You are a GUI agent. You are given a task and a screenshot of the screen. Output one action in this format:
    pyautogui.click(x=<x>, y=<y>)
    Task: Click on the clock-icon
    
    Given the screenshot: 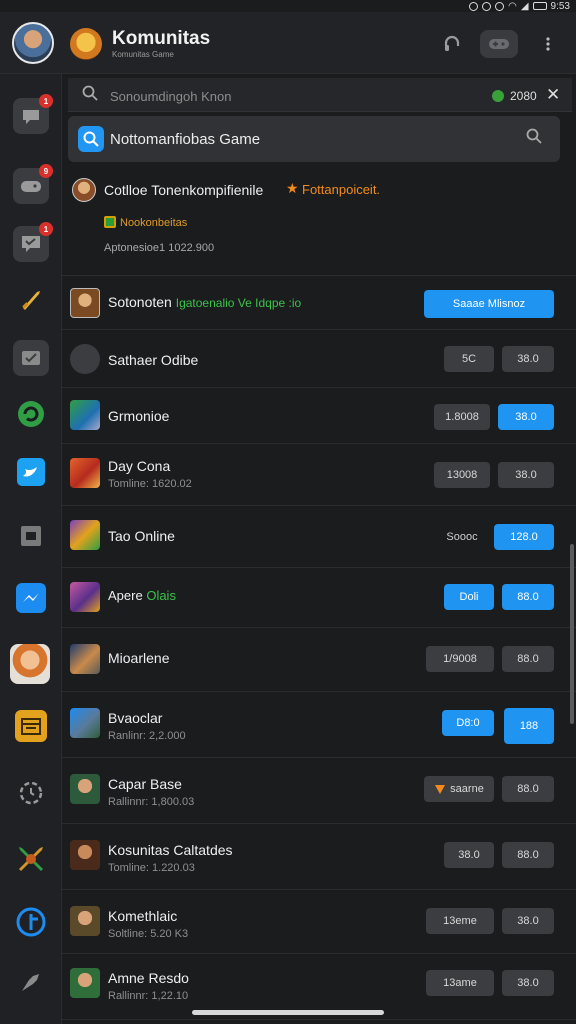 What is the action you would take?
    pyautogui.click(x=31, y=793)
    